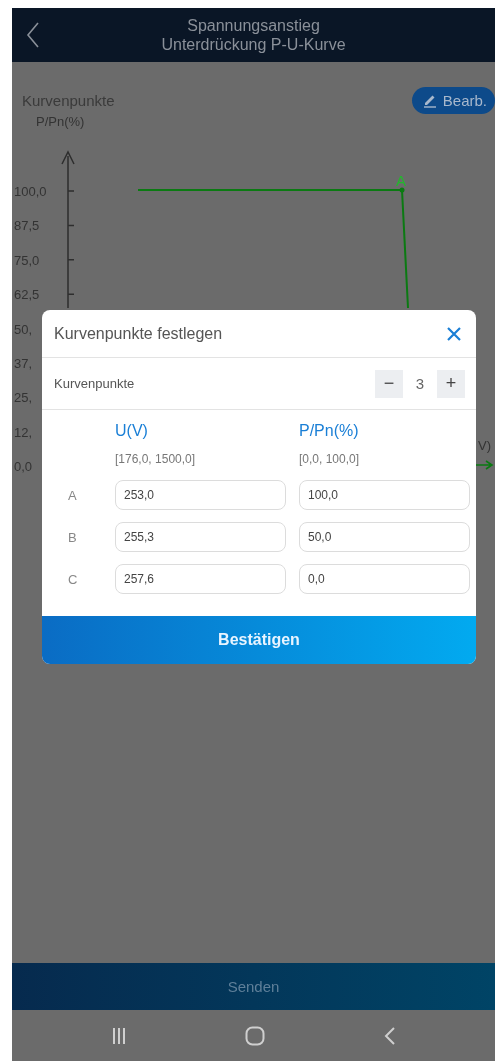  I want to click on axis-label: V), so click(484, 445).